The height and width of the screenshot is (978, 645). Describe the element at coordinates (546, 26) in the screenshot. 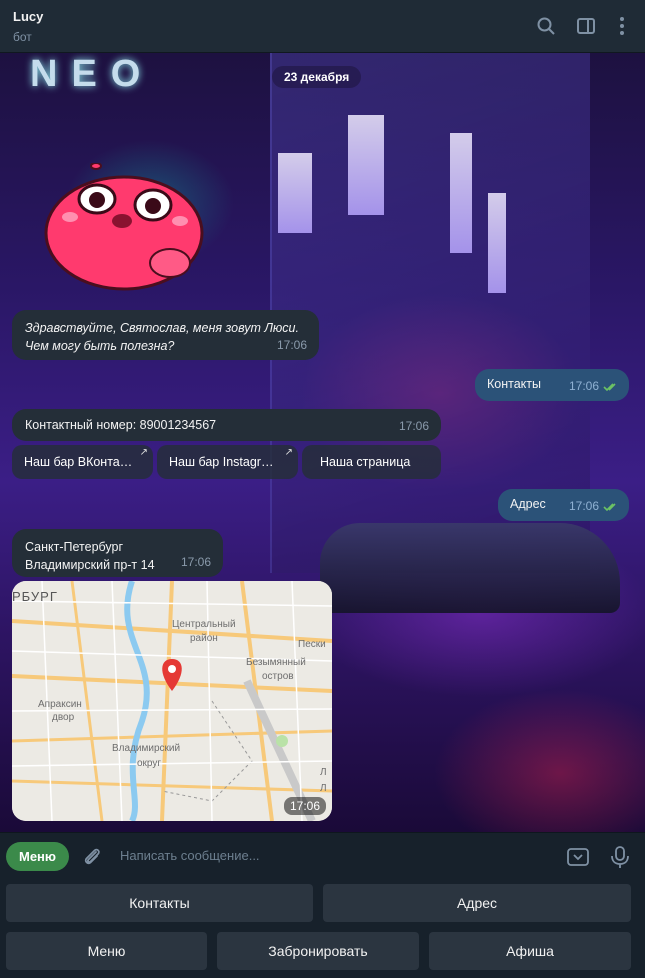

I see `search-icon` at that location.